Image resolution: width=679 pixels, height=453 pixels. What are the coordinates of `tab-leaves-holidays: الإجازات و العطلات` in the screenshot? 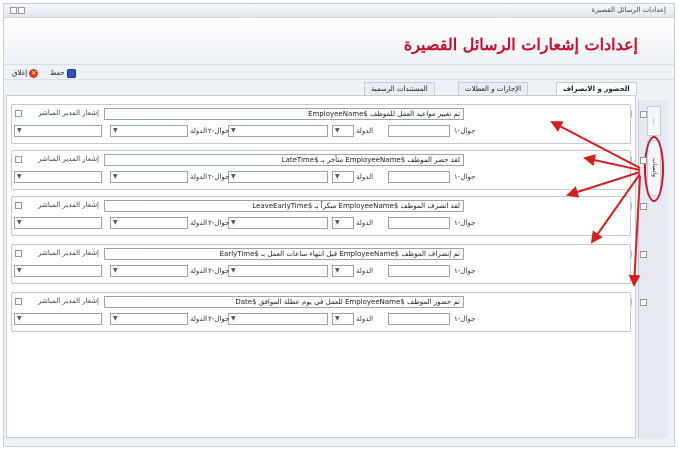 It's located at (493, 88).